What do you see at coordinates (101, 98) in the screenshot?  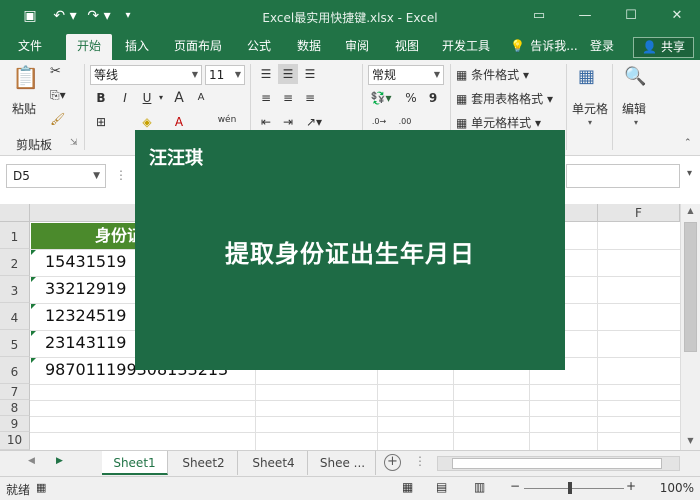 I see `bold-button: B` at bounding box center [101, 98].